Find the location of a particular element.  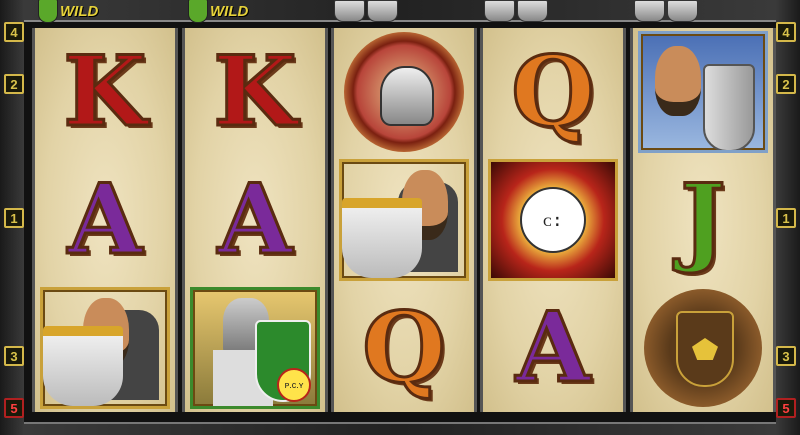

knight-portrait-symbol is located at coordinates (703, 92).